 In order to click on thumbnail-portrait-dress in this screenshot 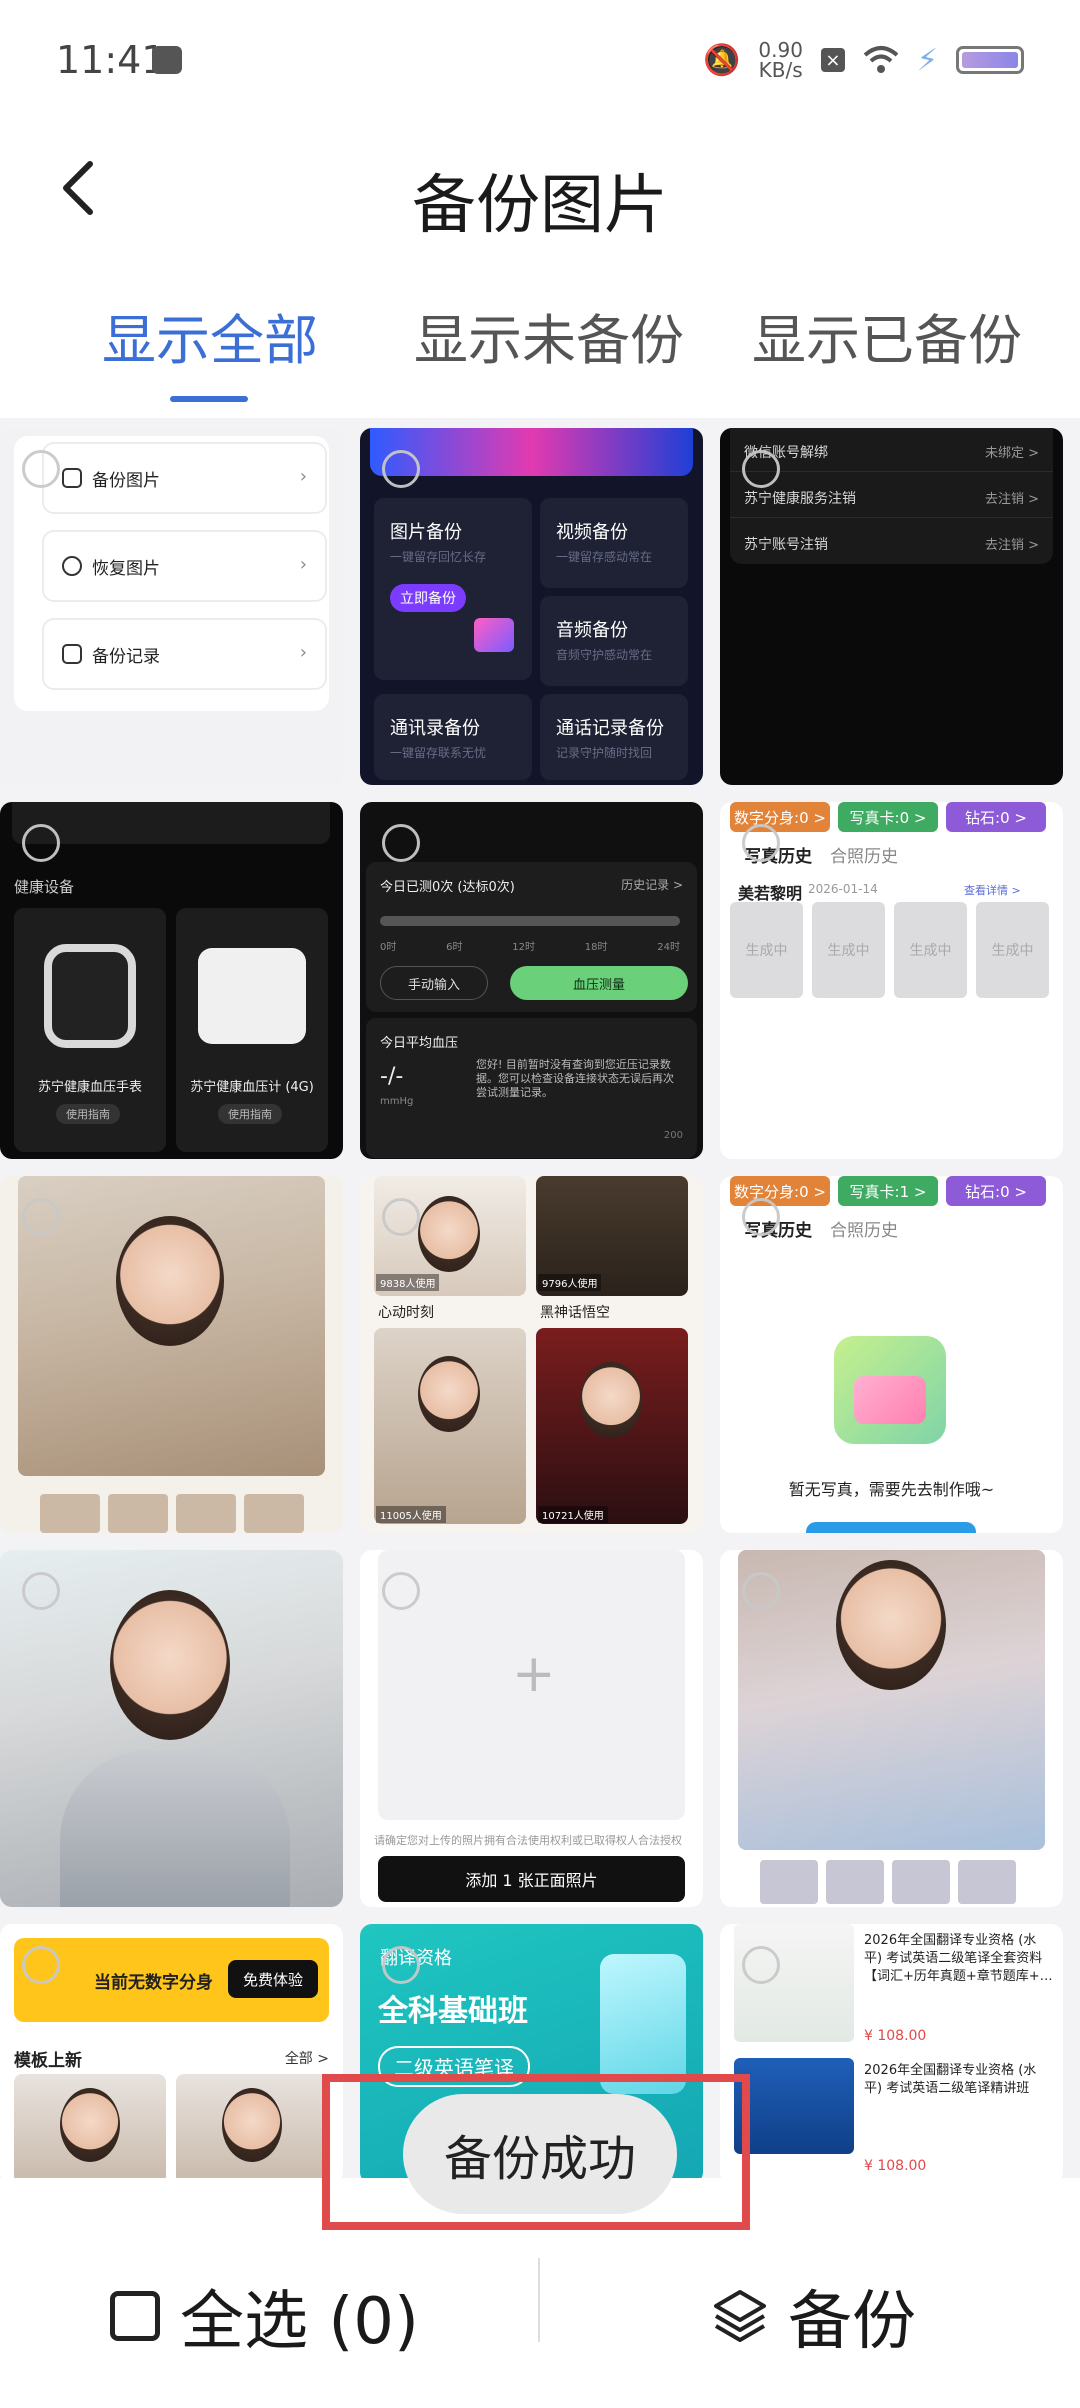, I will do `click(891, 1728)`.